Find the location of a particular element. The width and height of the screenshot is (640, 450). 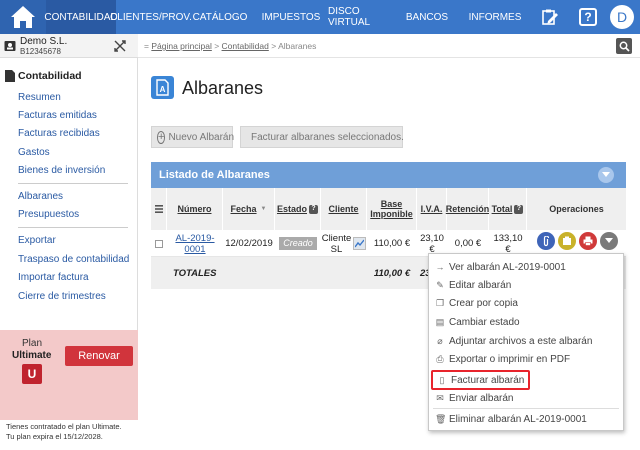

header-base-label: Imponible is located at coordinates (391, 214).